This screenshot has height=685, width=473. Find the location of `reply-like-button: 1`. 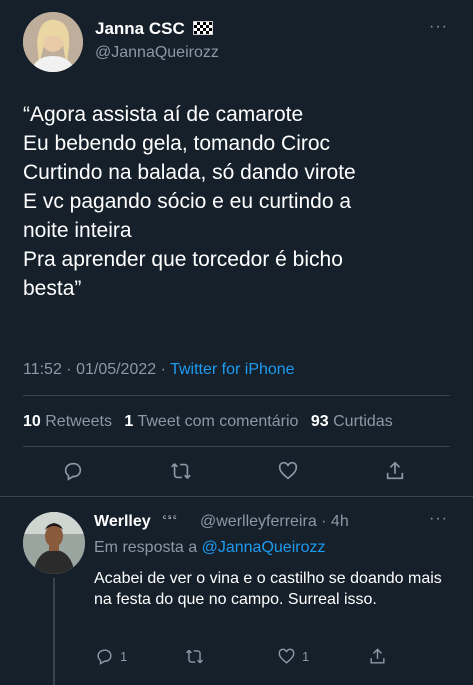

reply-like-button: 1 is located at coordinates (293, 656).